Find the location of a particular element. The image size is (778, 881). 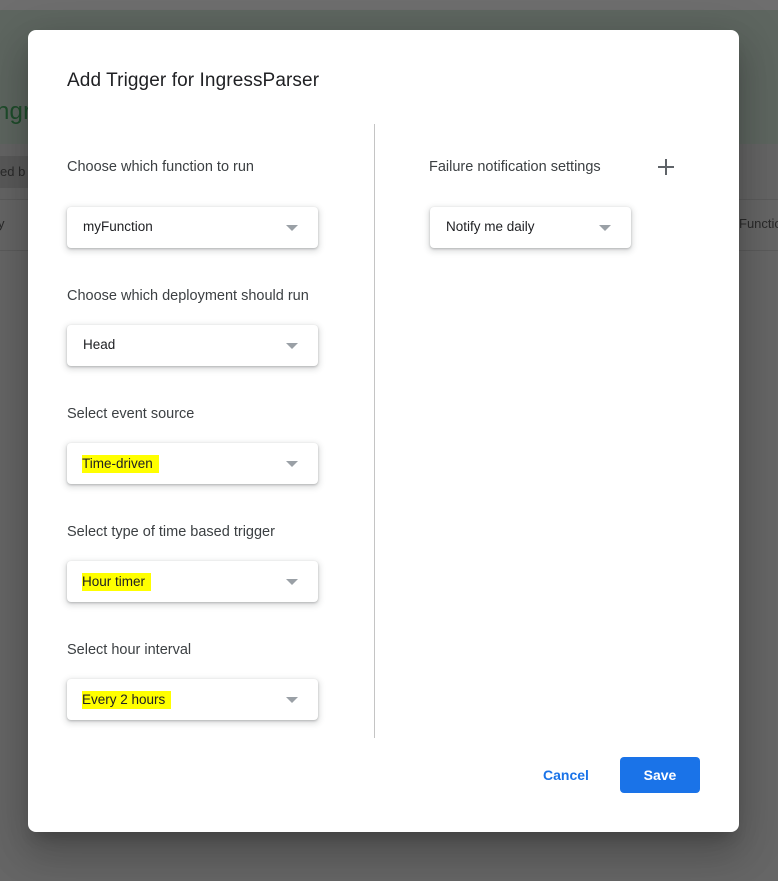

trigger-type-select-value: Hour timer is located at coordinates (117, 582).